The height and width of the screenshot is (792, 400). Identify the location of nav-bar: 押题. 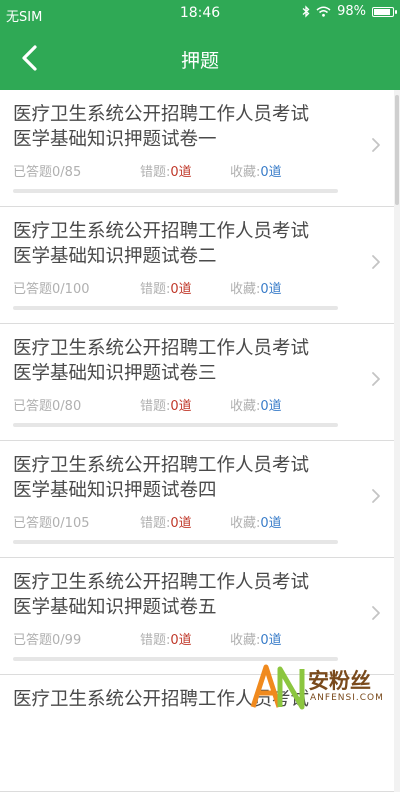
(200, 58).